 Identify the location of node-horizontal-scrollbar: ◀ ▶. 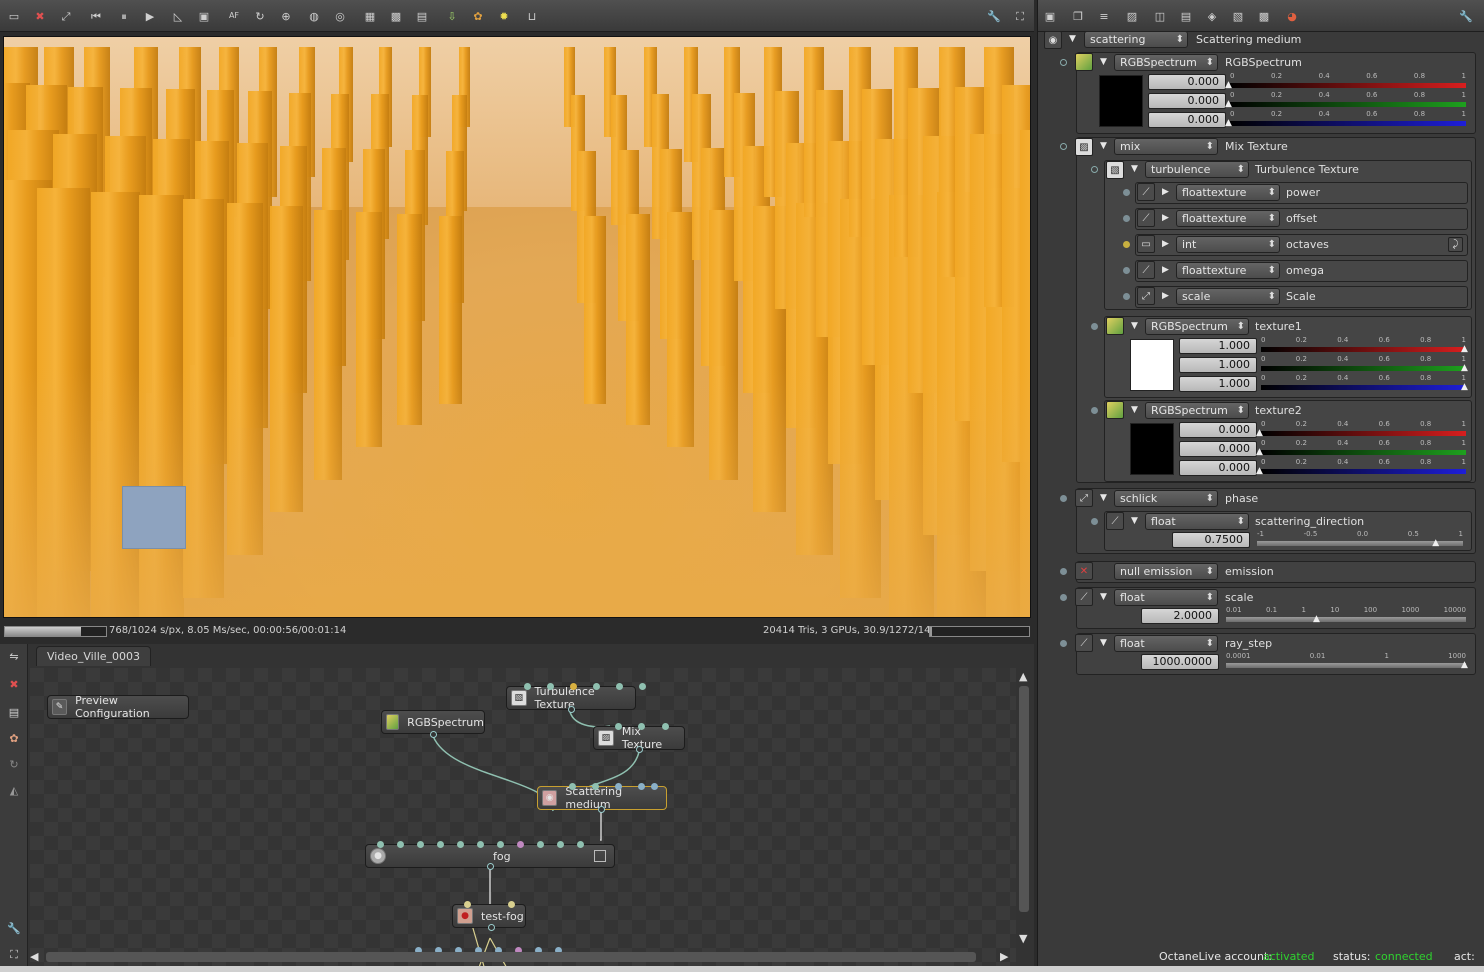
(522, 957).